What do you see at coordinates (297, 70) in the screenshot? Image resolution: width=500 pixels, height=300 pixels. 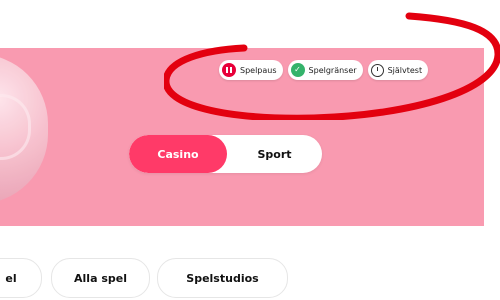 I see `limits-icon: ✓` at bounding box center [297, 70].